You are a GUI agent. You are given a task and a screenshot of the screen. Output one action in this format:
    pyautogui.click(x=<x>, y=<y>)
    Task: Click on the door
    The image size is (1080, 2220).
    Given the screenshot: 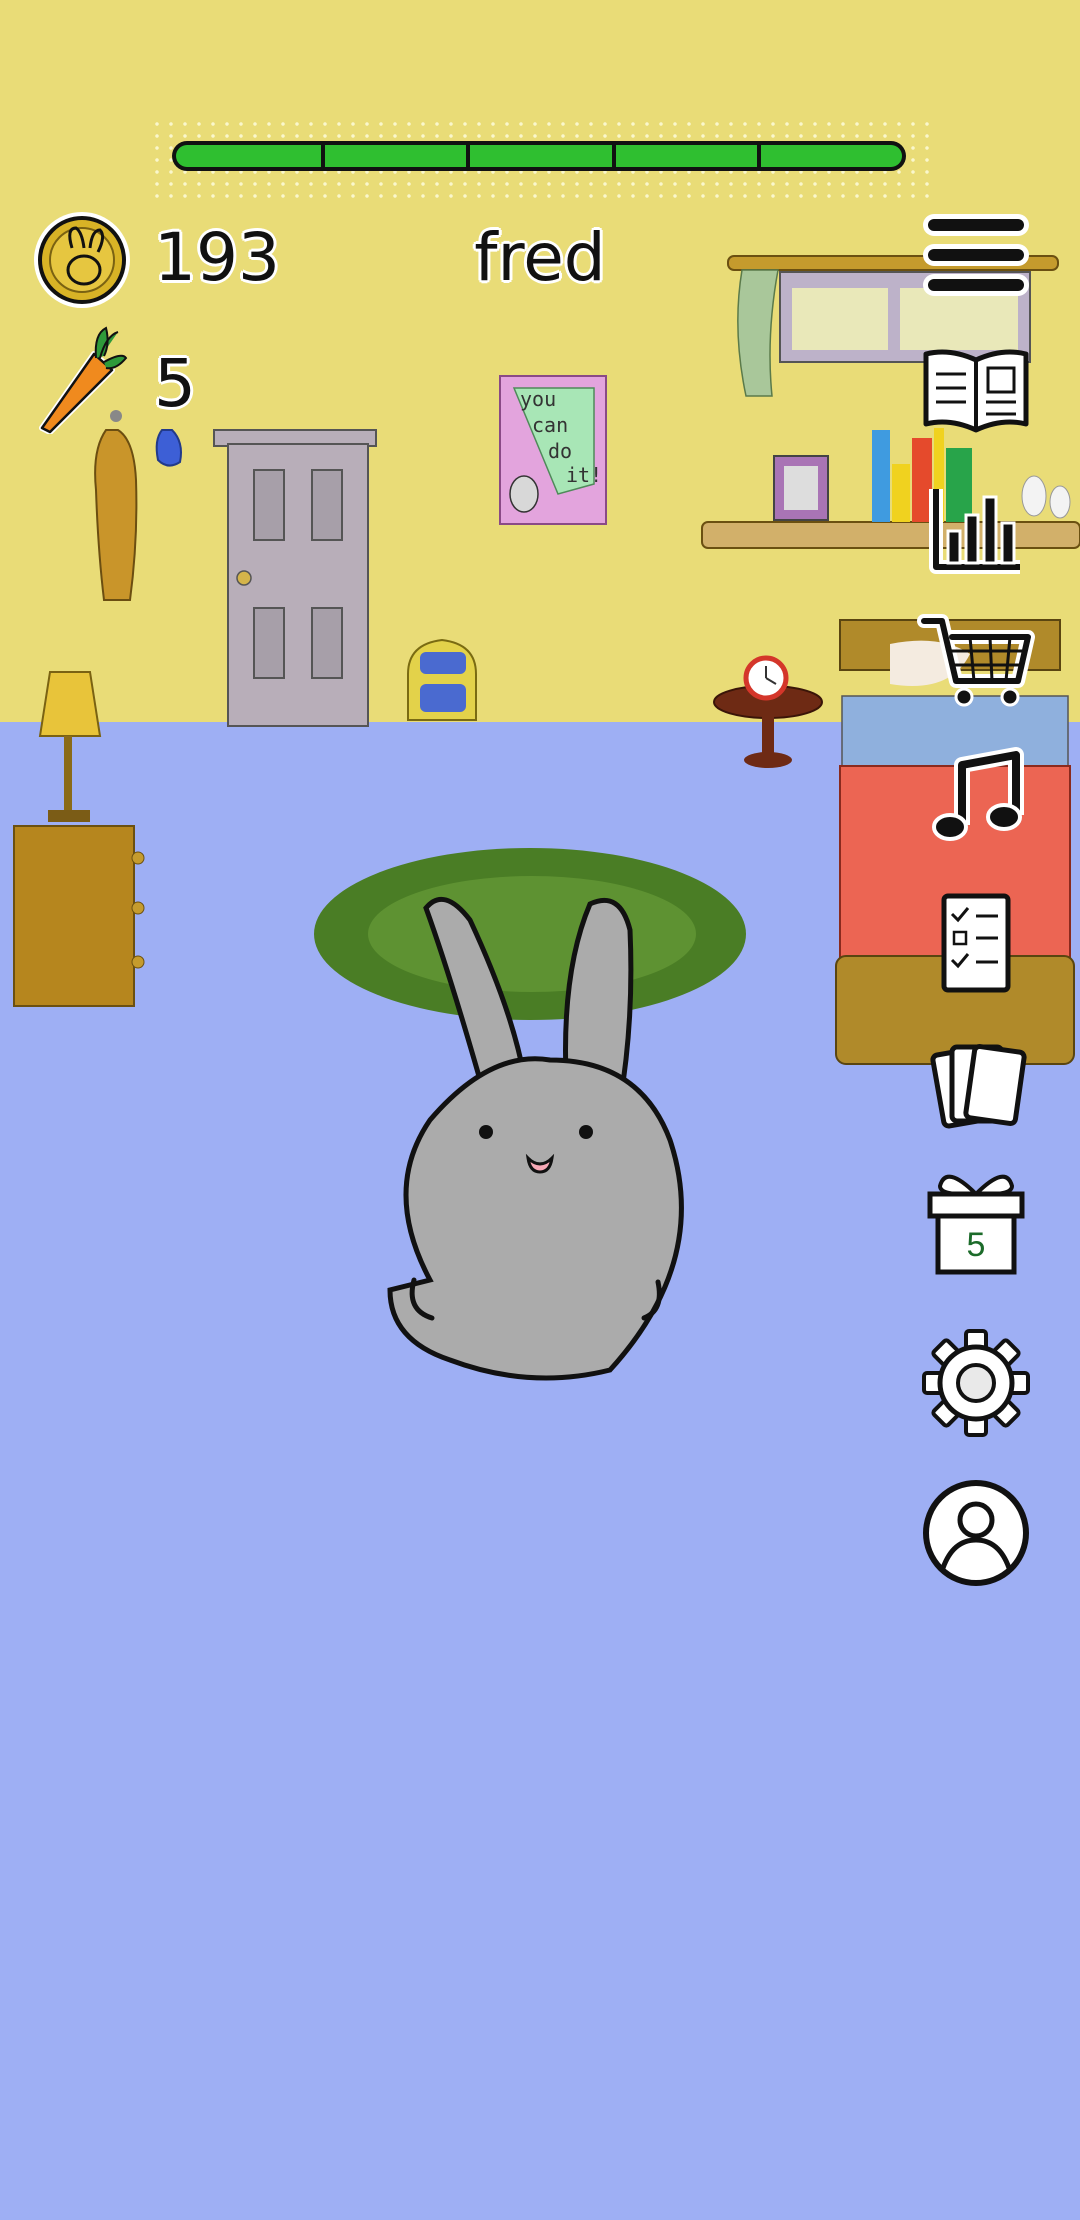 What is the action you would take?
    pyautogui.click(x=295, y=578)
    